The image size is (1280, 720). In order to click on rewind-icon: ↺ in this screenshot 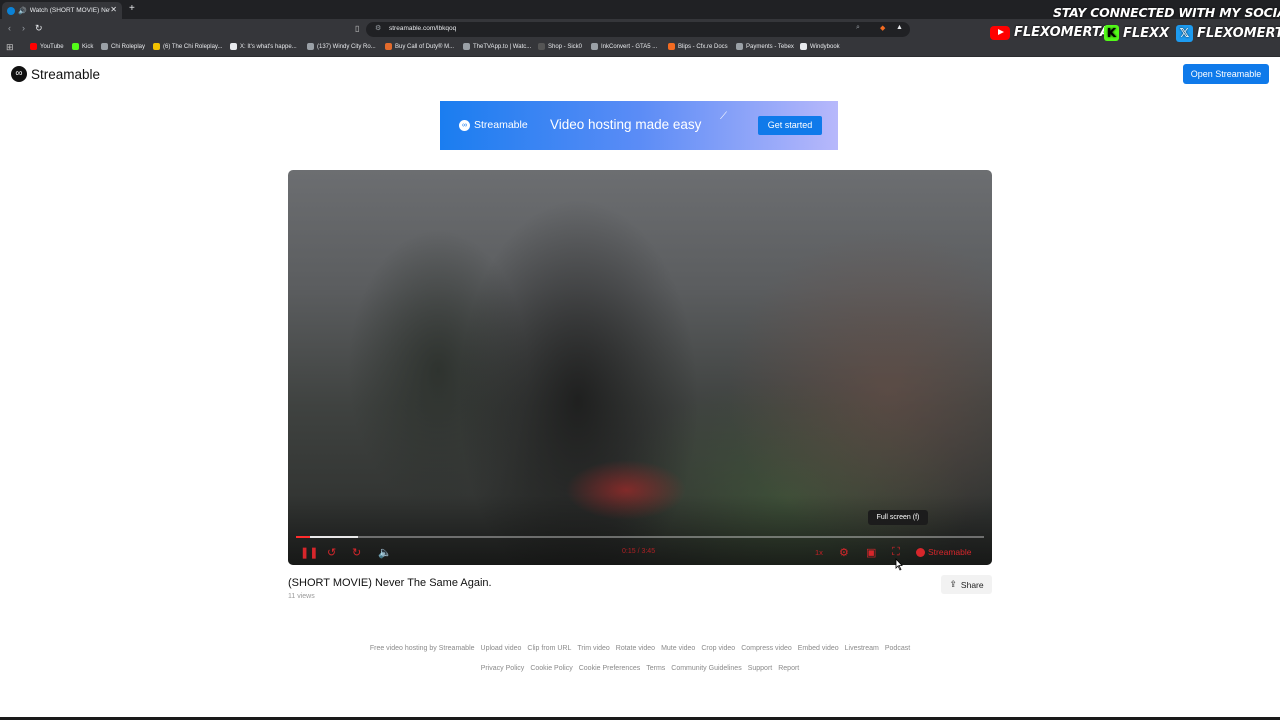, I will do `click(331, 552)`.